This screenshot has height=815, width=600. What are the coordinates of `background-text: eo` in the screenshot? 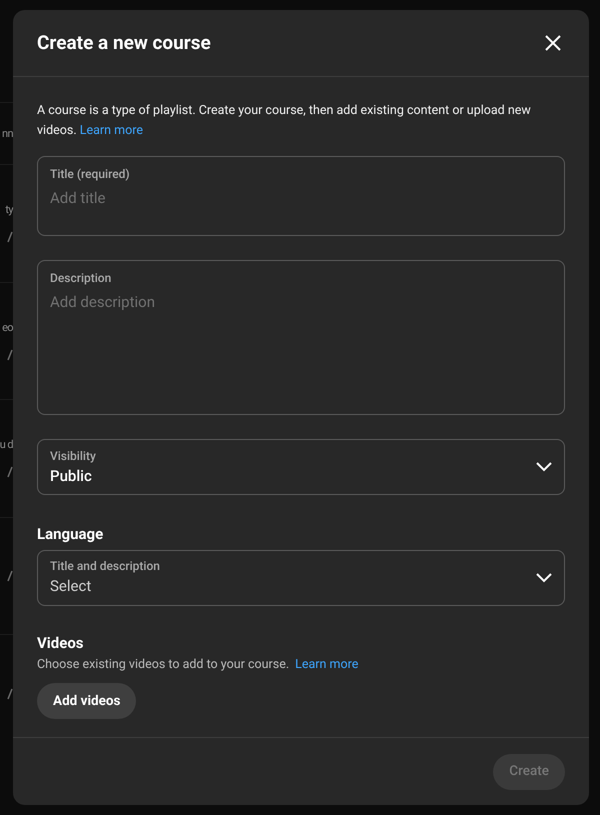 It's located at (7, 327).